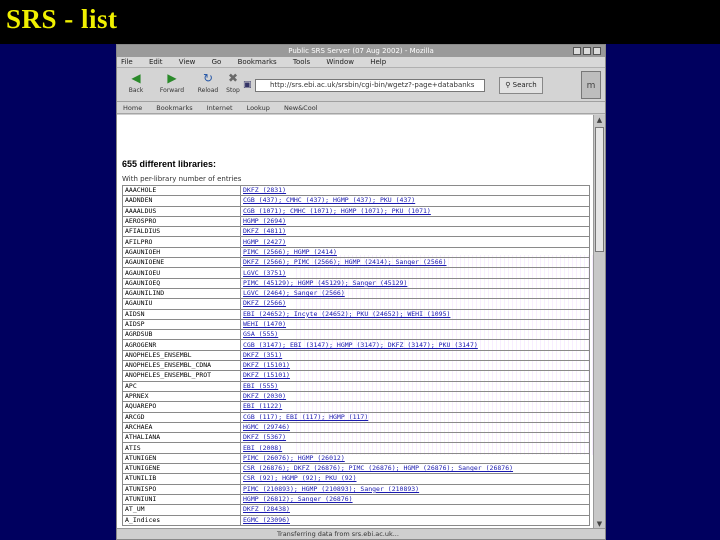 Image resolution: width=720 pixels, height=540 pixels. I want to click on close-button, so click(597, 51).